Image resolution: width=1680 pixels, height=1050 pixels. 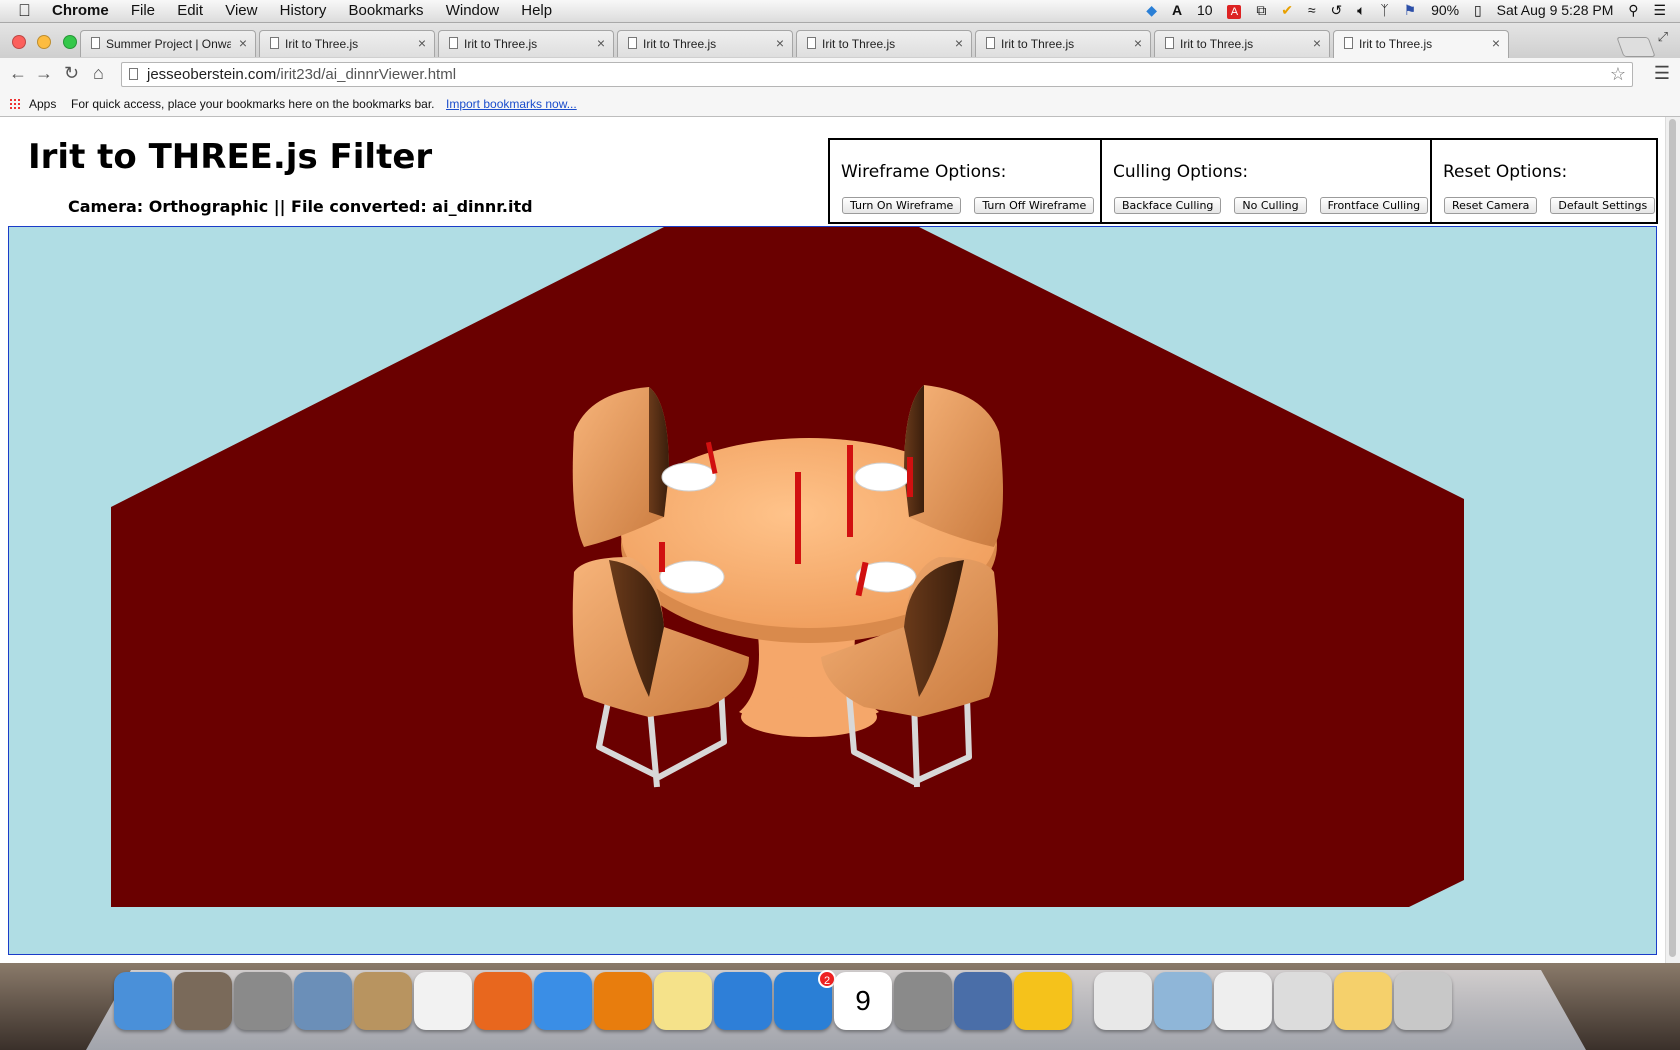 What do you see at coordinates (323, 1001) in the screenshot?
I see `mail-icon` at bounding box center [323, 1001].